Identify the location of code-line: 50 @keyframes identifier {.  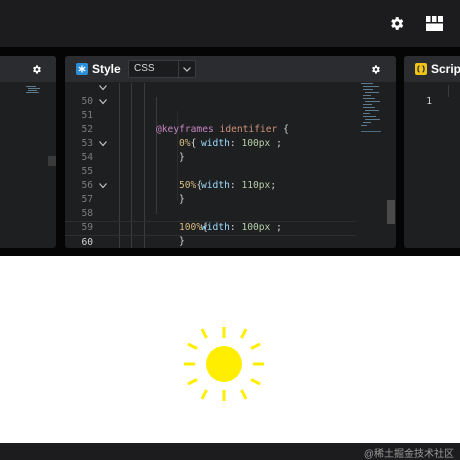
(230, 108).